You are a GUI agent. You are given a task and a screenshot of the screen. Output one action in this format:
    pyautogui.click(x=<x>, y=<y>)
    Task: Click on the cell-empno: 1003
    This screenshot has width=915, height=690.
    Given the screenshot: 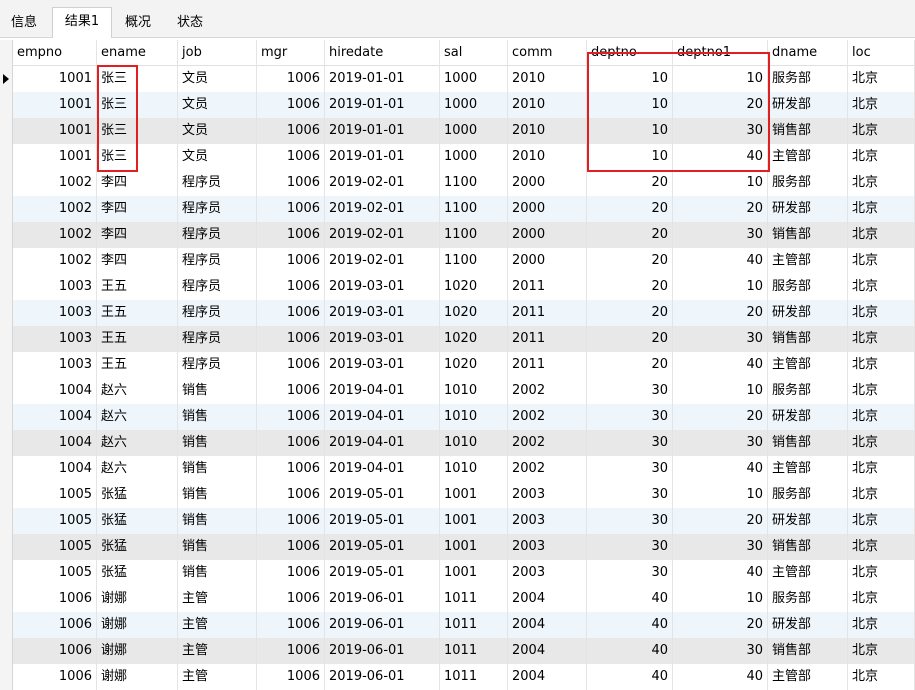 What is the action you would take?
    pyautogui.click(x=55, y=313)
    